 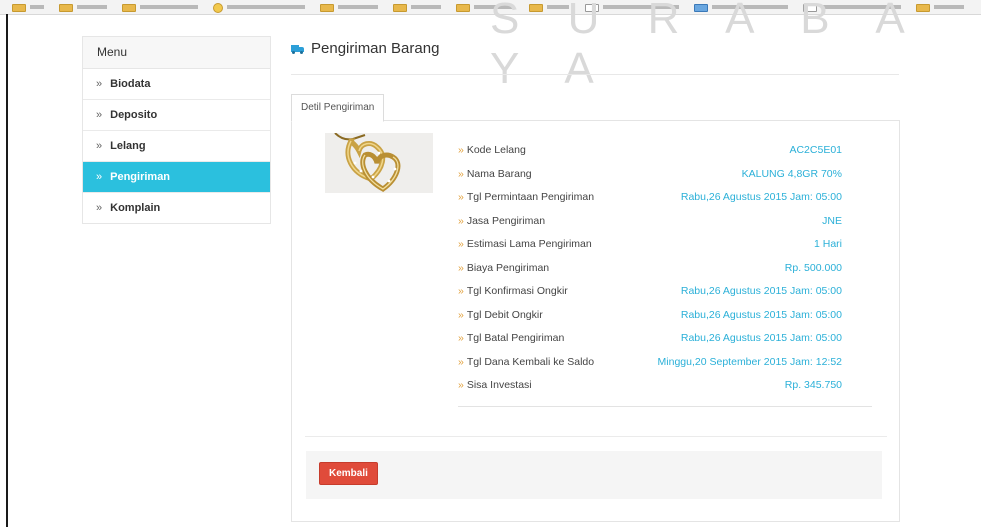 I want to click on detail-label: » Jasa Pengiriman, so click(x=501, y=222).